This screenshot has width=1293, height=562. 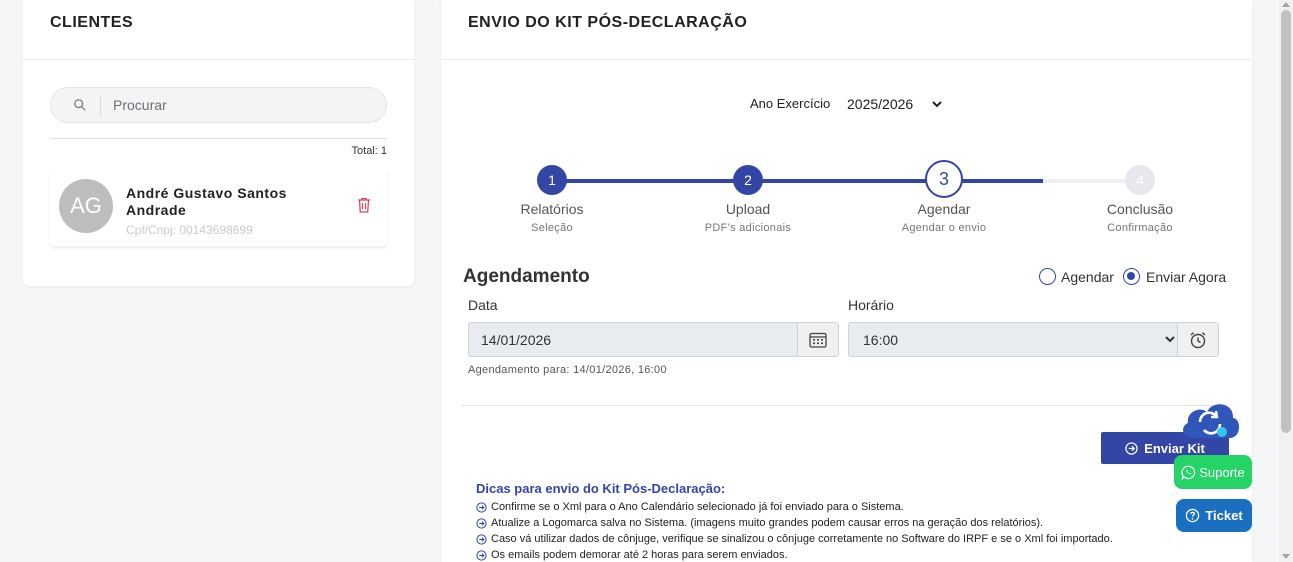 What do you see at coordinates (552, 209) in the screenshot?
I see `step-1-label: Relatórios` at bounding box center [552, 209].